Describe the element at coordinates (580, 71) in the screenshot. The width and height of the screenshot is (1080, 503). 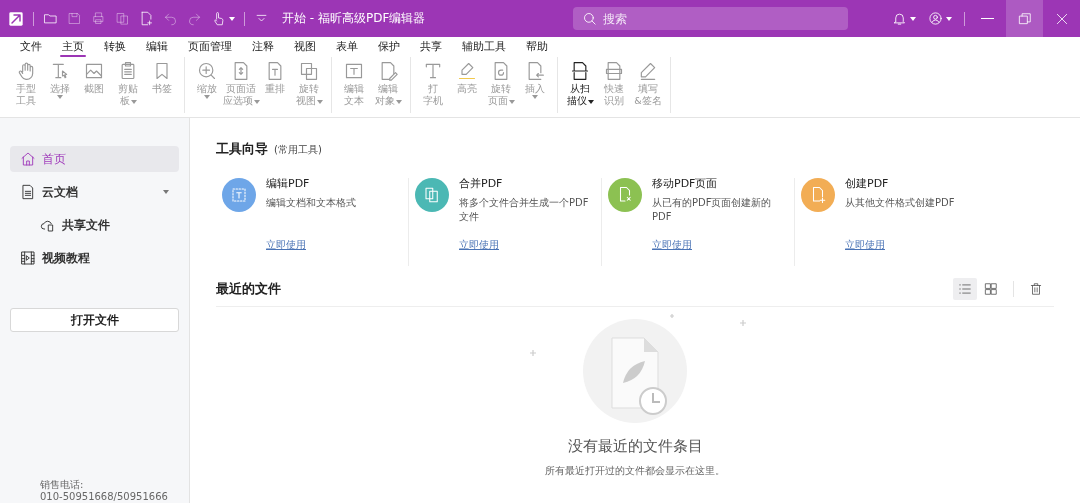
I see `scanner-icon` at that location.